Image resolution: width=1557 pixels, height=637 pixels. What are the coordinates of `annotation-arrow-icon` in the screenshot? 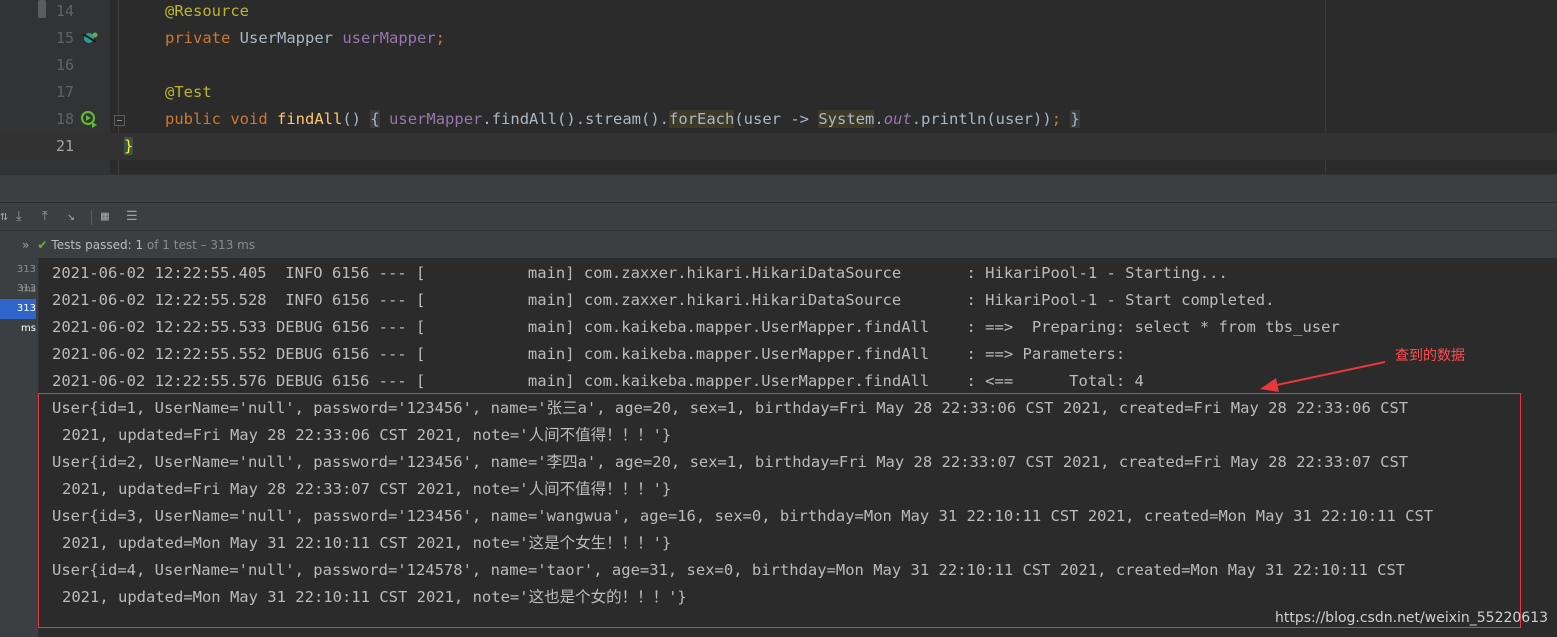 It's located at (1323, 376).